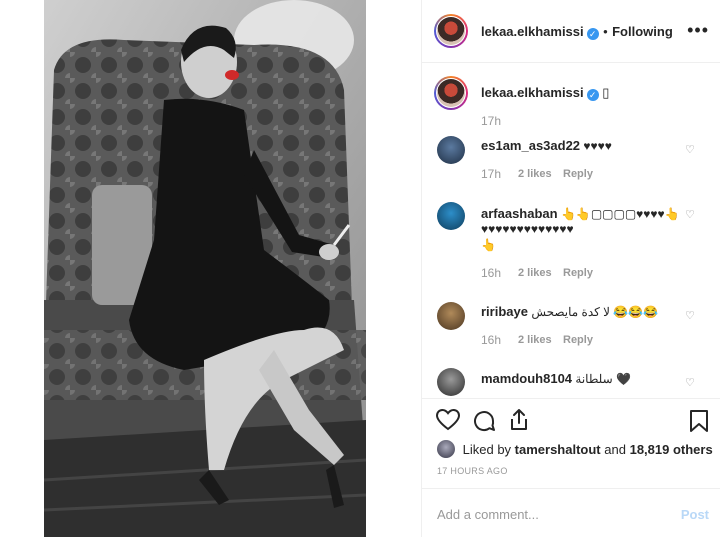 Image resolution: width=720 pixels, height=538 pixels. I want to click on caption-username: lekaa.elkhamissi, so click(532, 92).